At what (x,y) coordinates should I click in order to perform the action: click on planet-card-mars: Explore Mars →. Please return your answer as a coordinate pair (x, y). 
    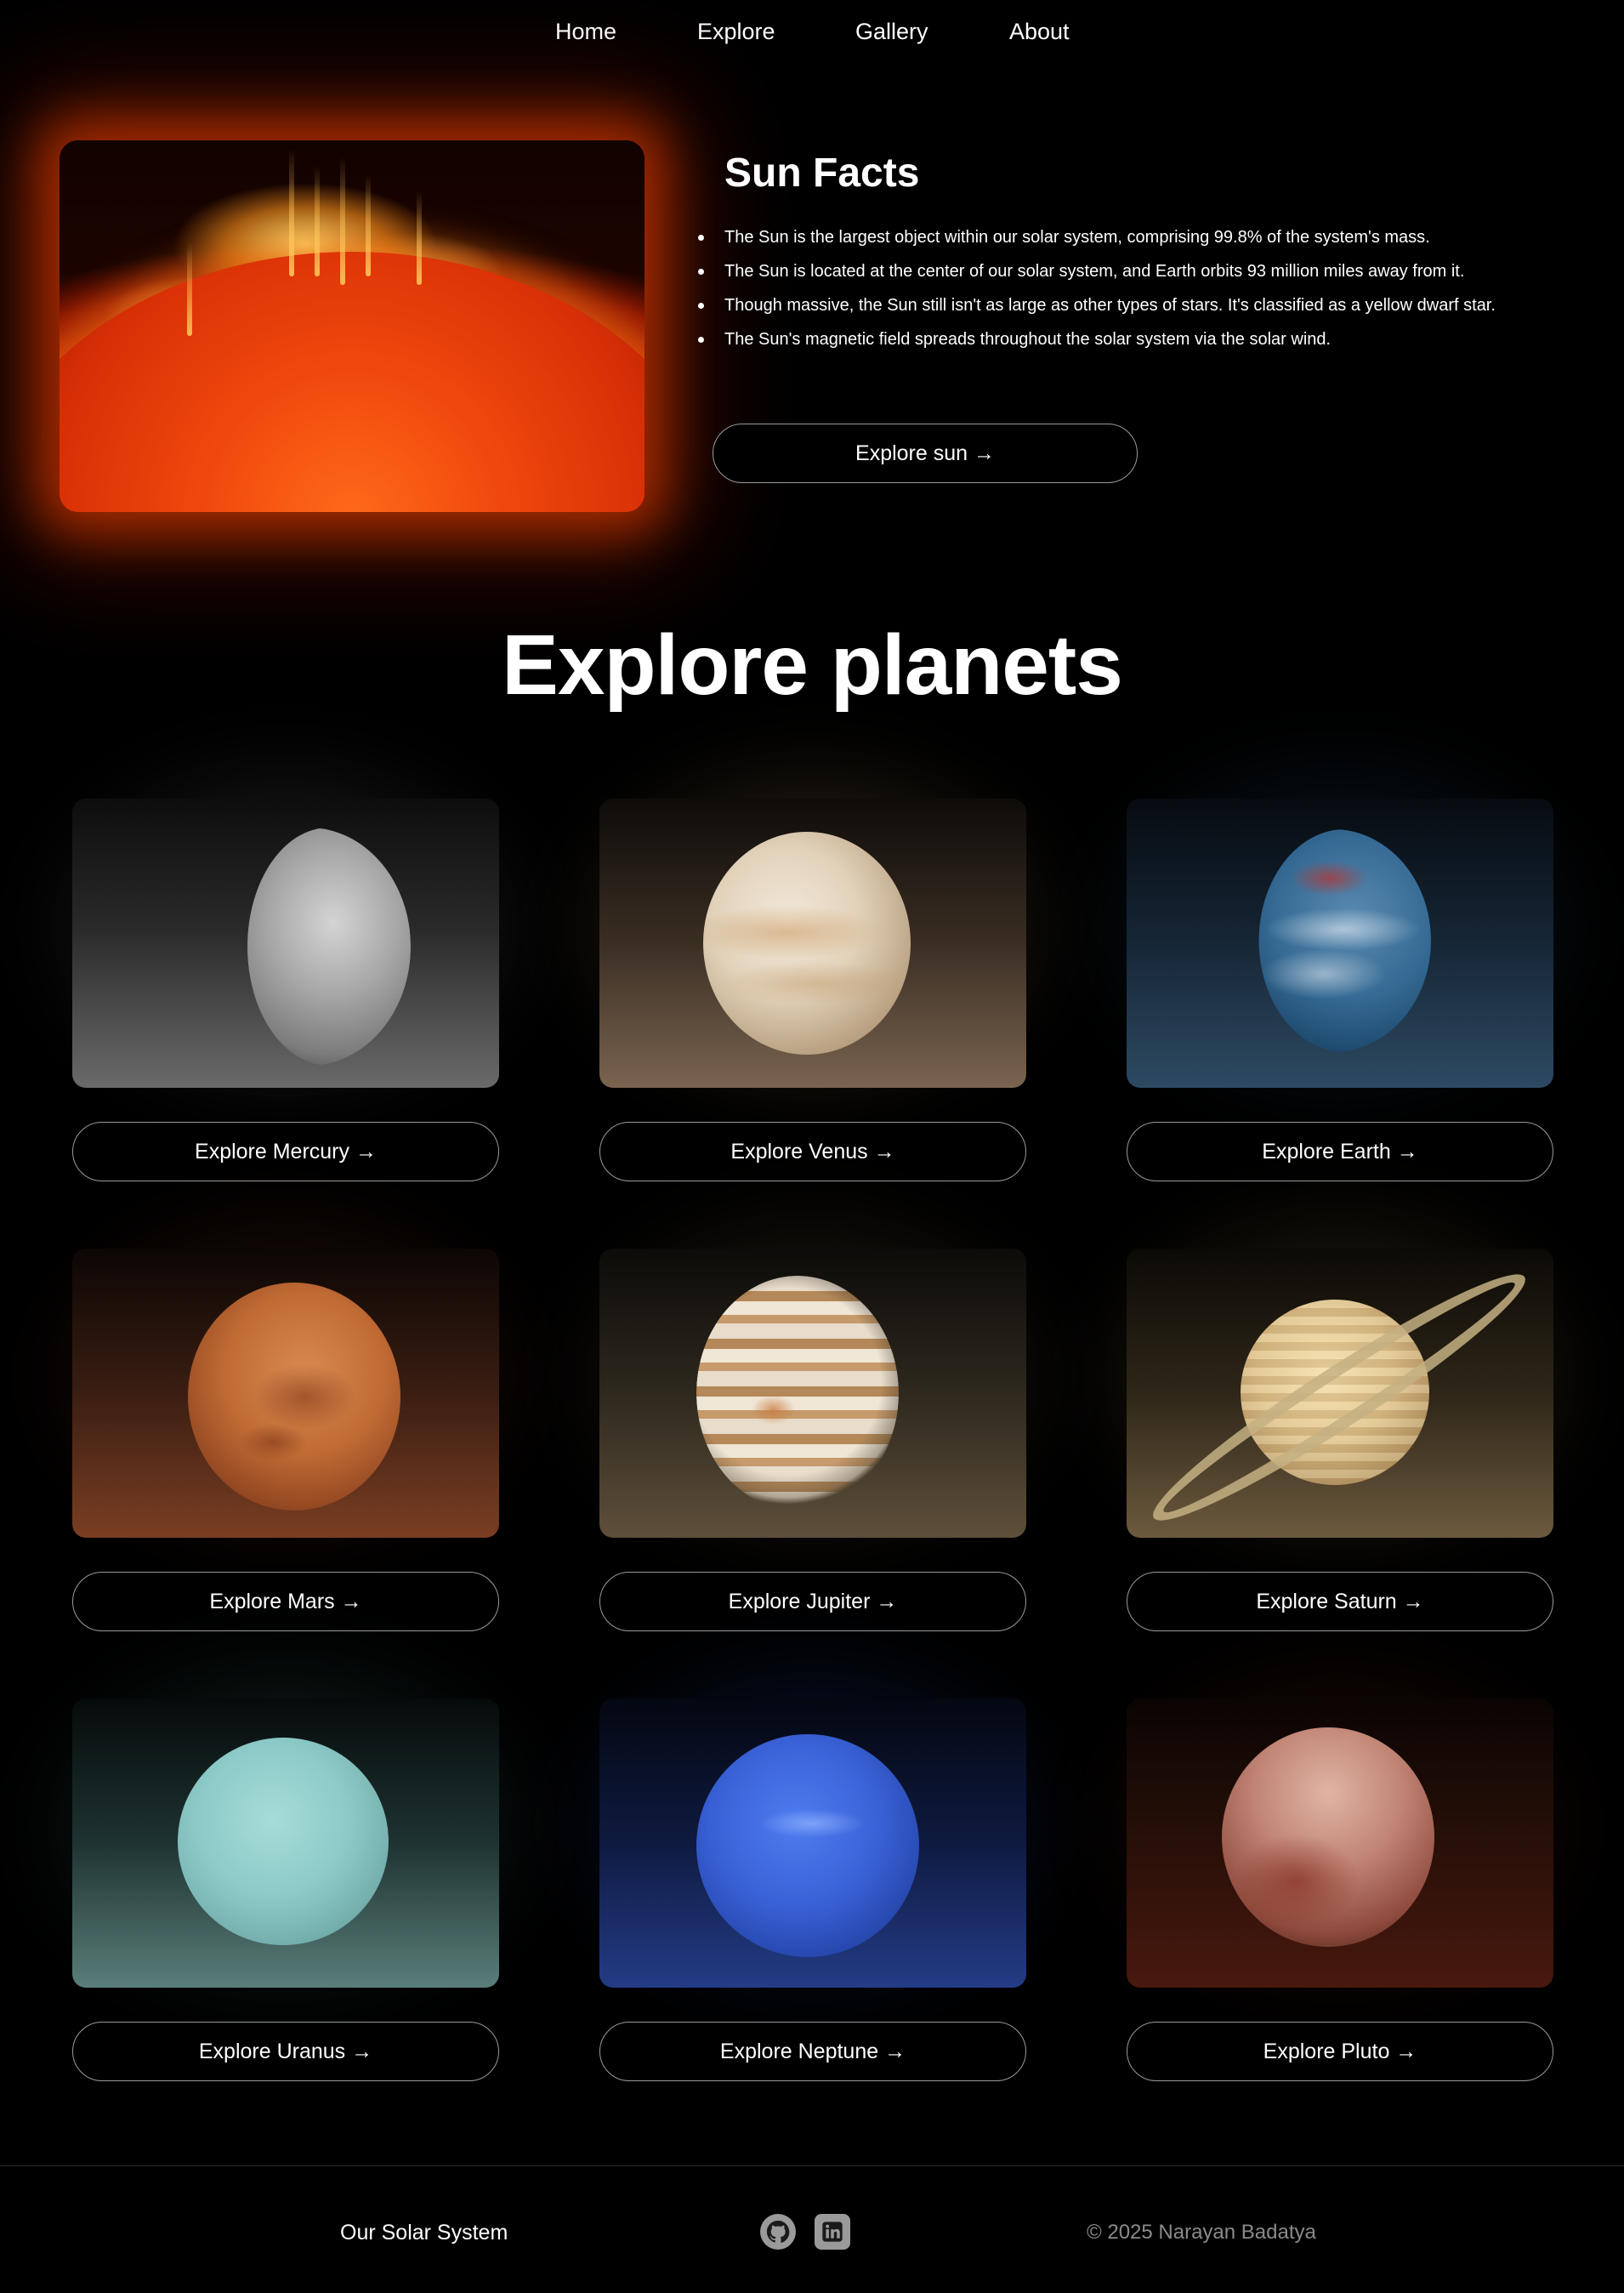
    Looking at the image, I should click on (286, 1406).